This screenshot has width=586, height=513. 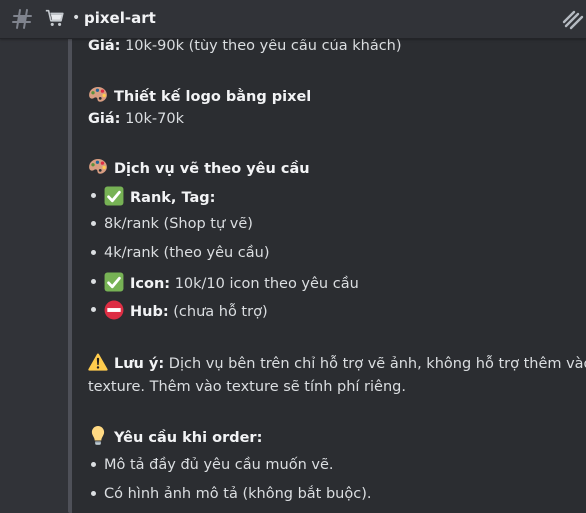 What do you see at coordinates (55, 18) in the screenshot?
I see `shopping-cart-icon` at bounding box center [55, 18].